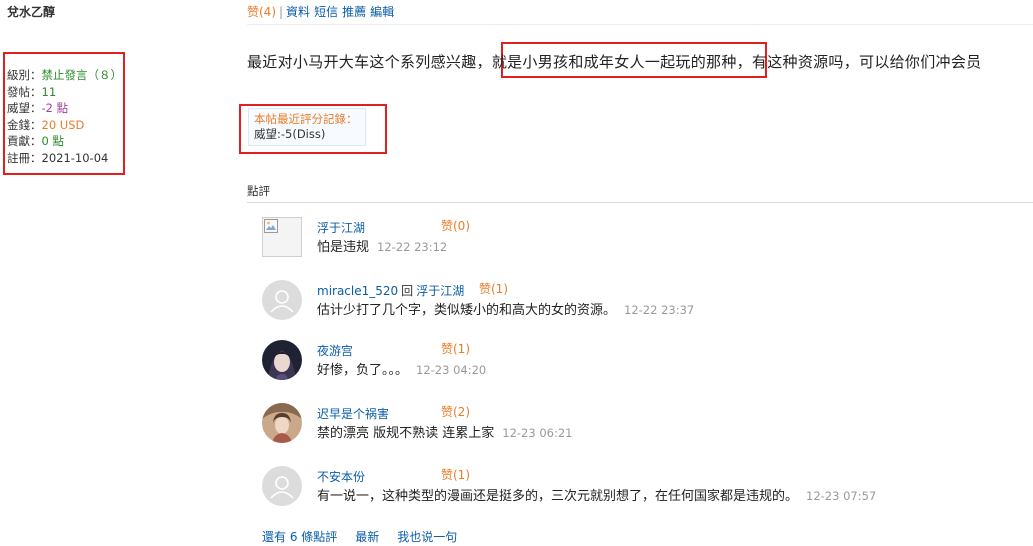  I want to click on comment-body: 估计少打了几个字，类似矮小的和高大的女的资源。 12-22 23:37, so click(505, 308).